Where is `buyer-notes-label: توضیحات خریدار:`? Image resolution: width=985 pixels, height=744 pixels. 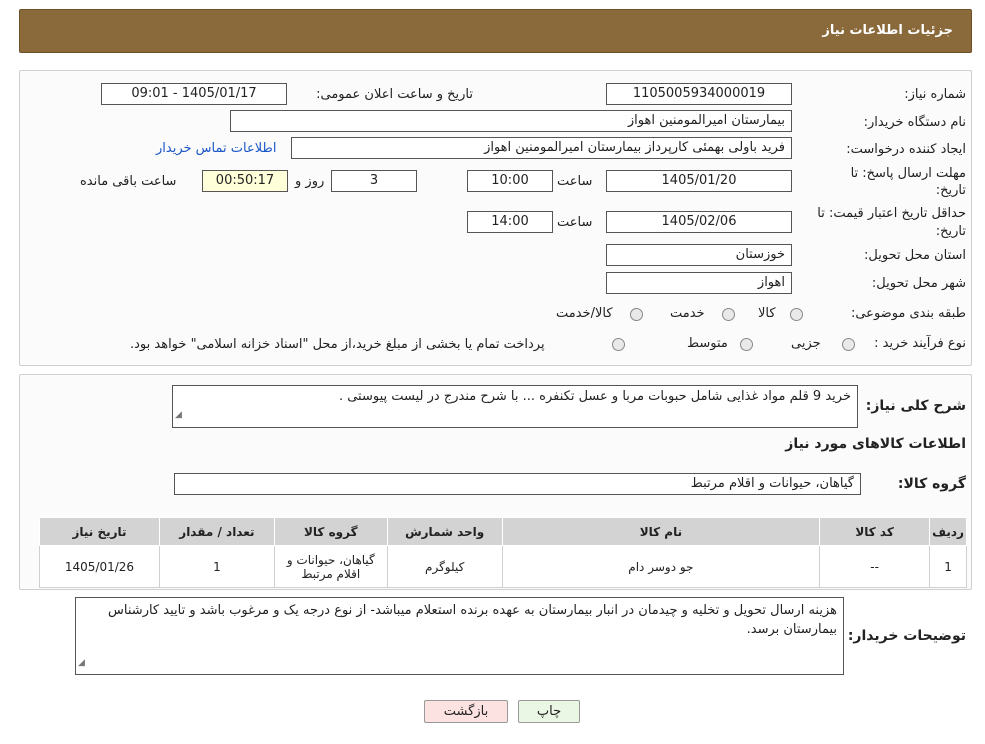 buyer-notes-label: توضیحات خریدار: is located at coordinates (906, 636).